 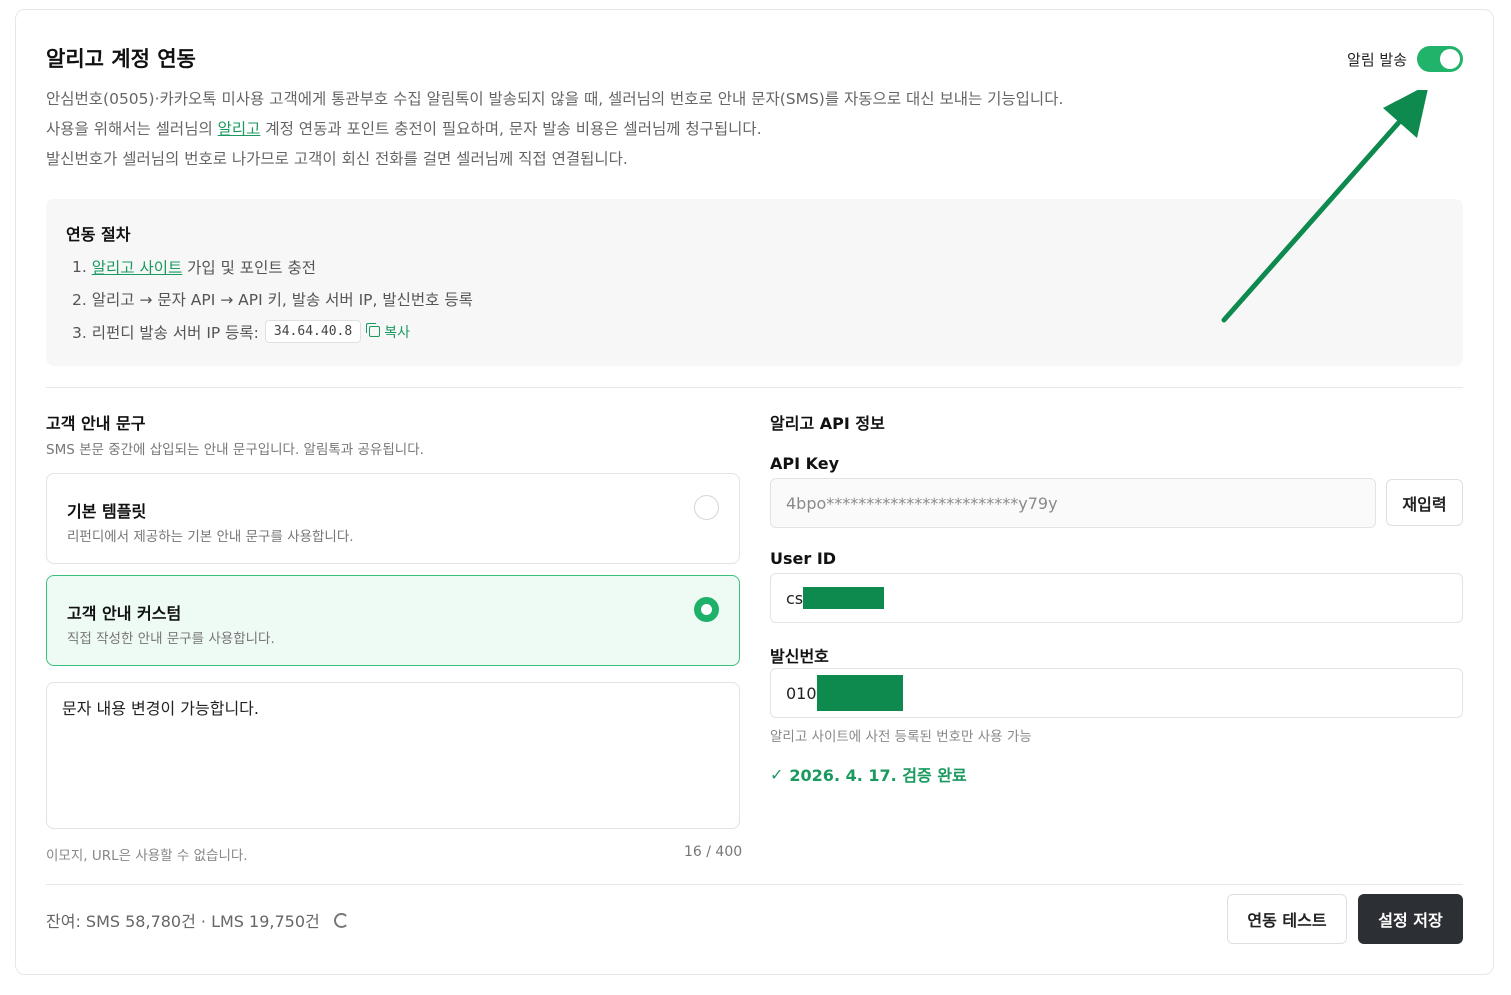 What do you see at coordinates (107, 511) in the screenshot?
I see `option-title: 기본 템플릿` at bounding box center [107, 511].